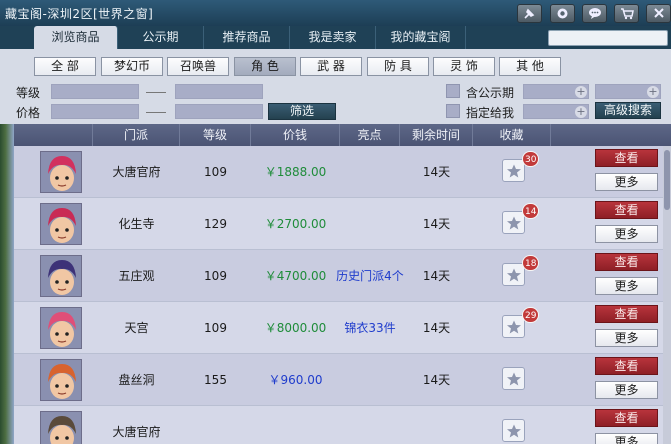 This screenshot has width=671, height=444. Describe the element at coordinates (611, 135) in the screenshot. I see `header-actions` at that location.